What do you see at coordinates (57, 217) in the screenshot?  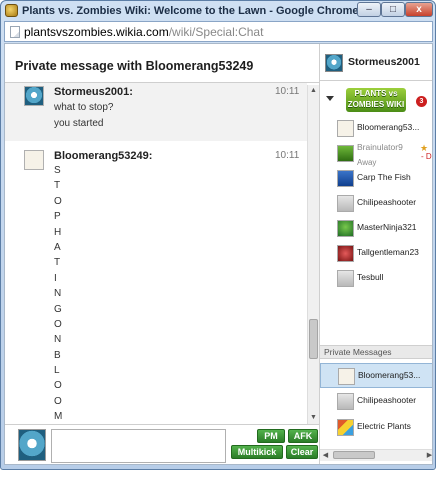 I see `message-letter: P` at bounding box center [57, 217].